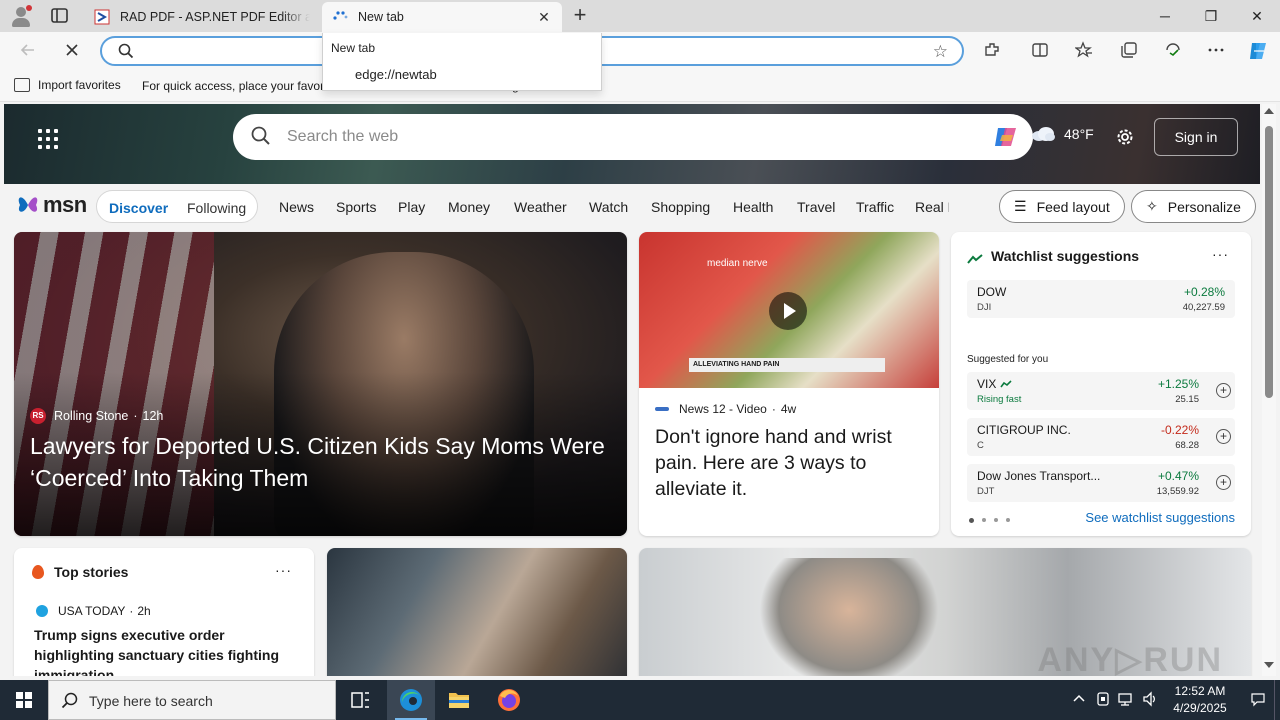 Image resolution: width=1280 pixels, height=720 pixels. What do you see at coordinates (192, 700) in the screenshot?
I see `taskbar-search: Type here to search` at bounding box center [192, 700].